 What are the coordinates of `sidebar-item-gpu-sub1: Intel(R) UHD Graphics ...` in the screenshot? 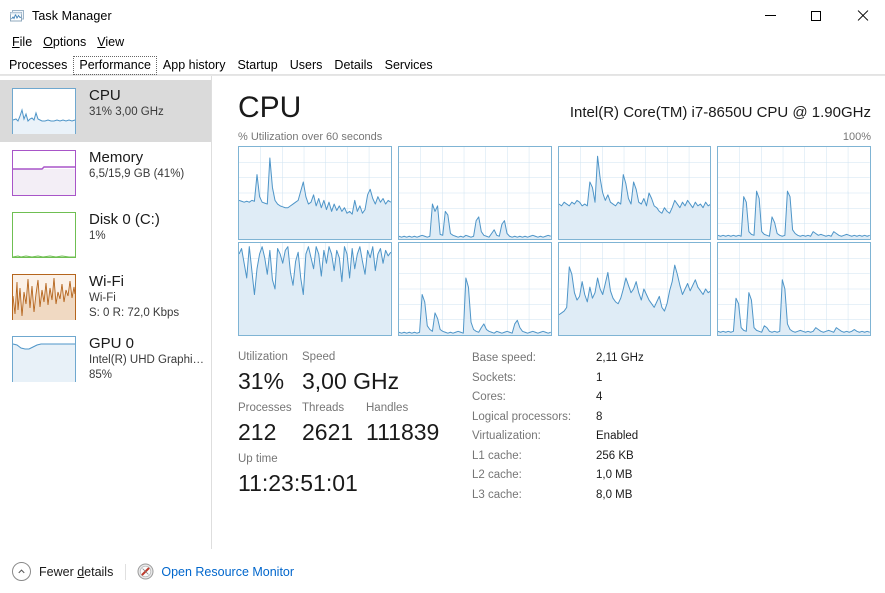 It's located at (147, 360).